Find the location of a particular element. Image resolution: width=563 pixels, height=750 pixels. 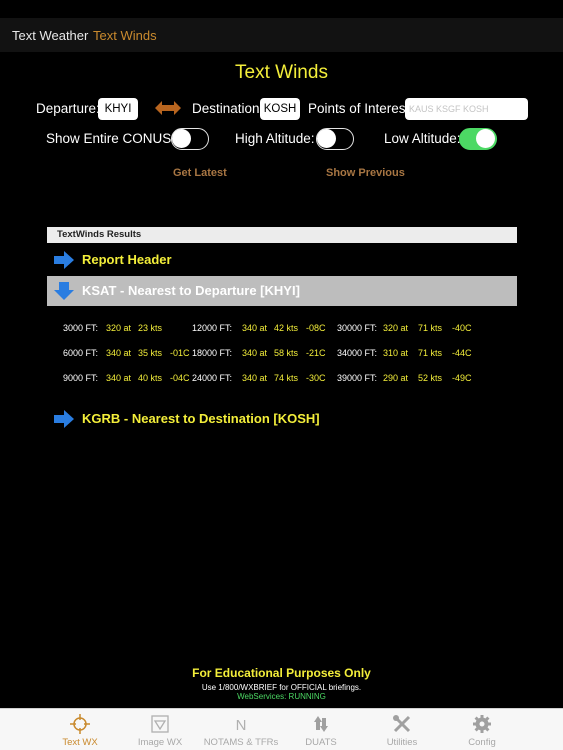

tab-label: Utilities is located at coordinates (402, 742).